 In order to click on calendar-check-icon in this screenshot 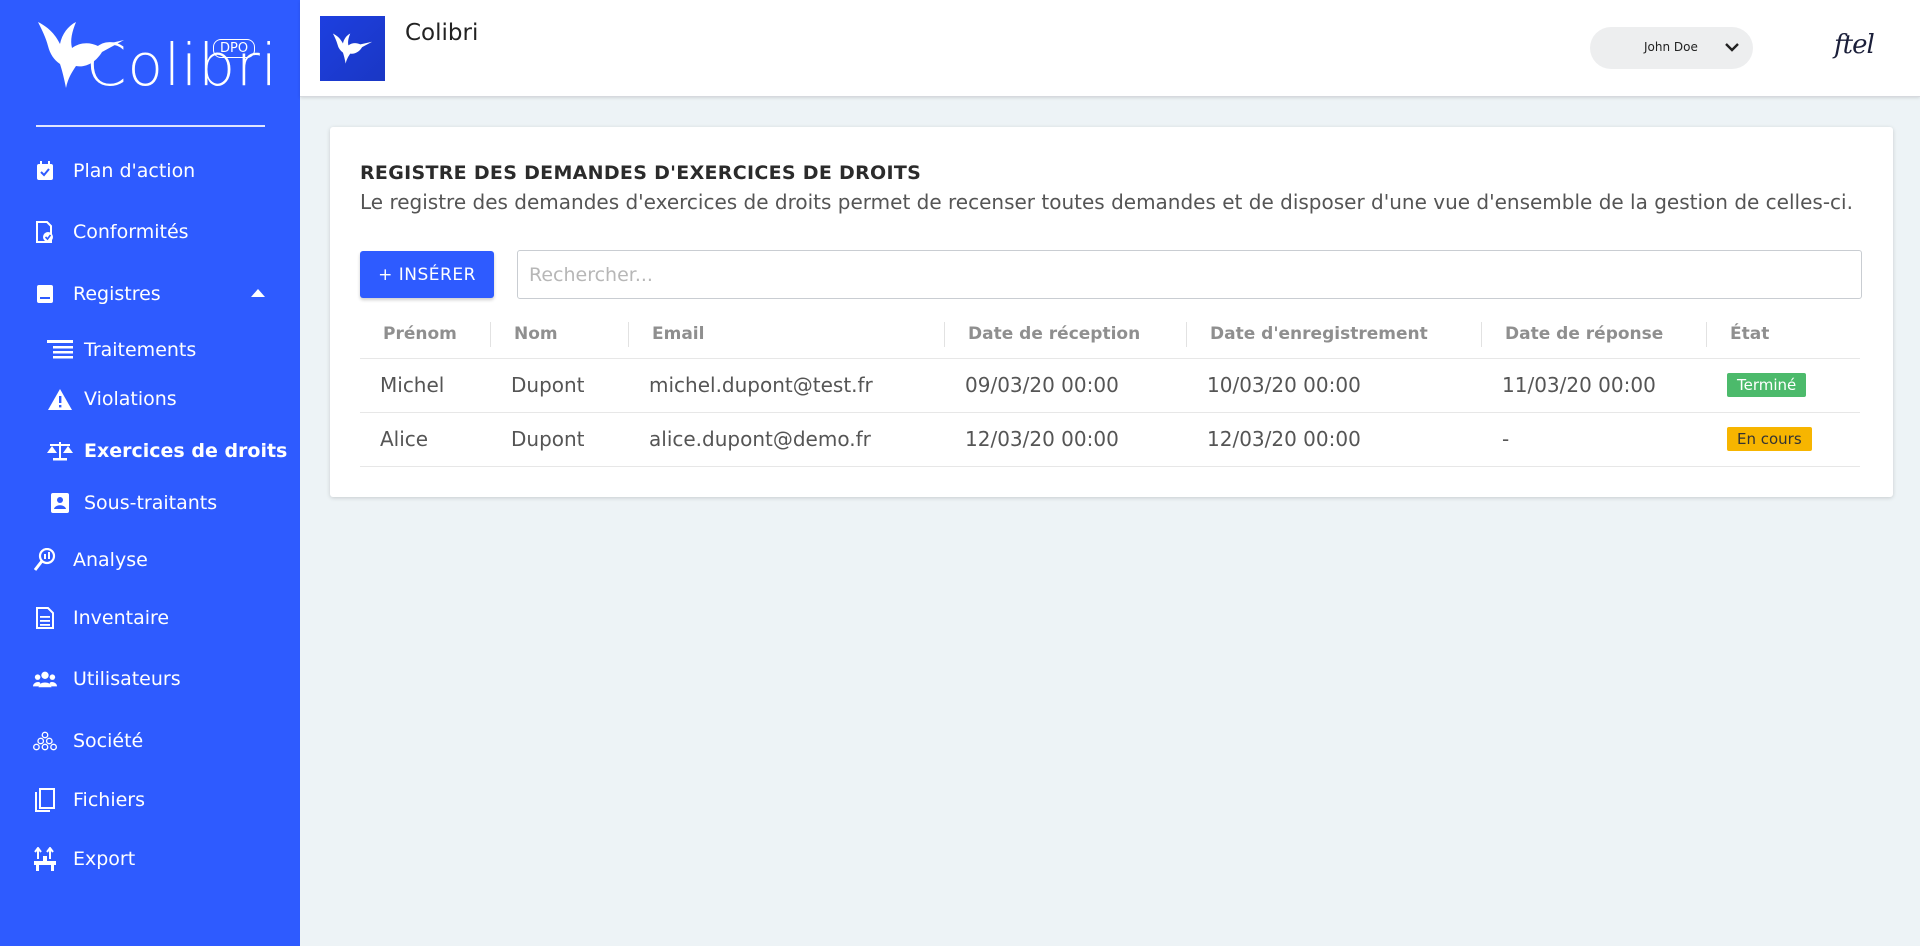, I will do `click(45, 171)`.